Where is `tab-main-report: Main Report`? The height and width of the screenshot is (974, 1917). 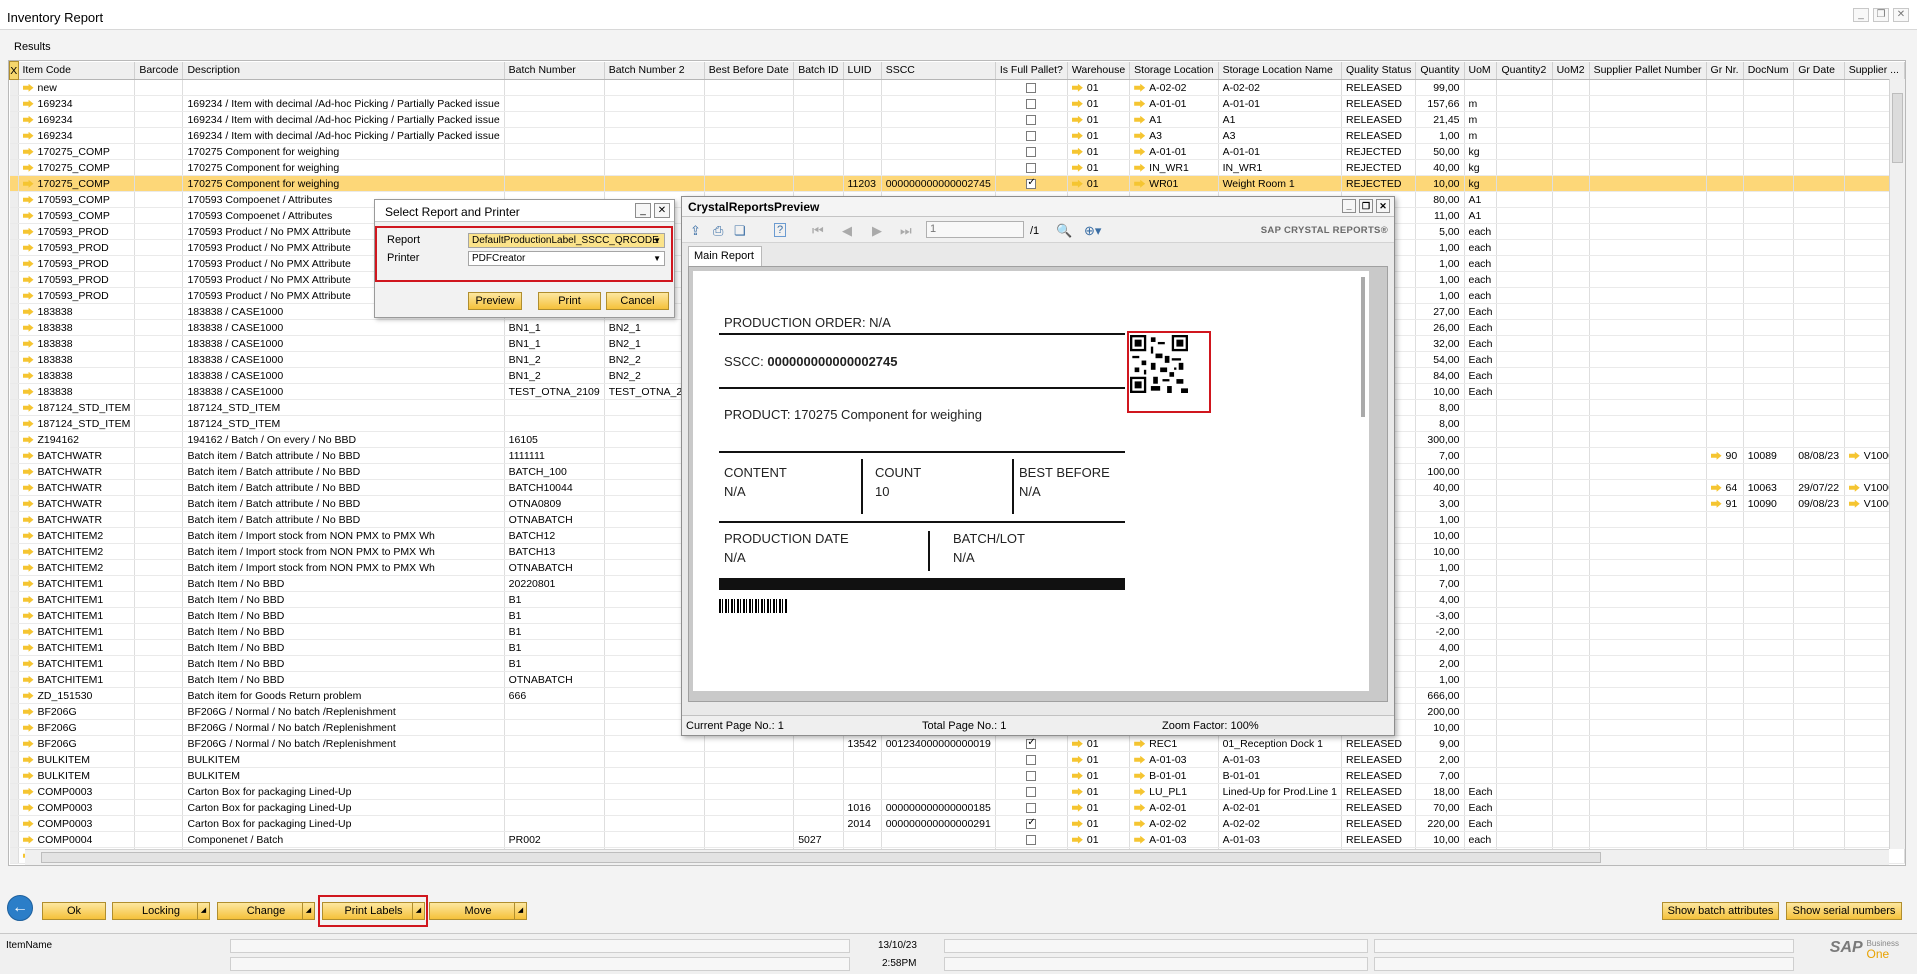 tab-main-report: Main Report is located at coordinates (725, 256).